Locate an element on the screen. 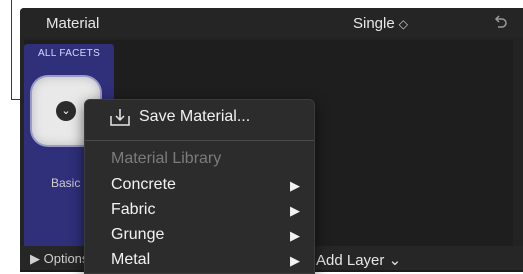 This screenshot has width=523, height=274. material-title: Material is located at coordinates (73, 23).